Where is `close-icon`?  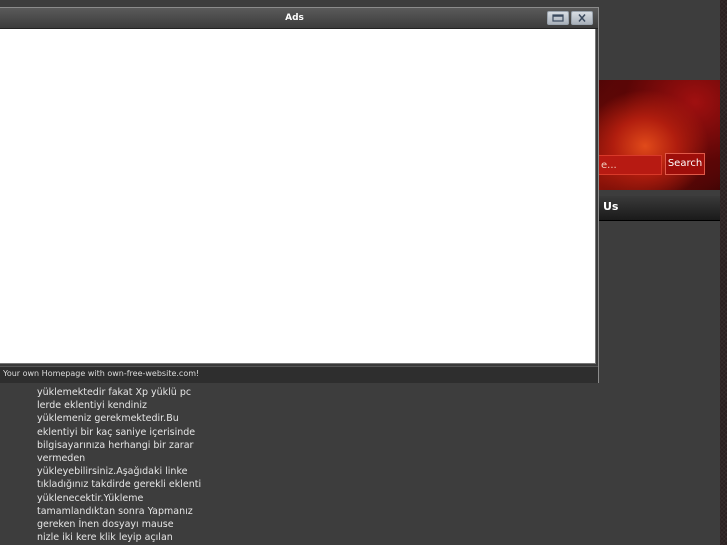 close-icon is located at coordinates (582, 18).